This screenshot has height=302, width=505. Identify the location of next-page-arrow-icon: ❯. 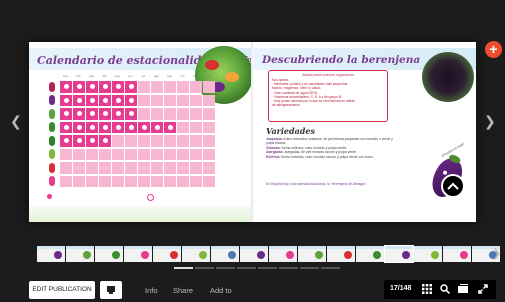
(490, 121).